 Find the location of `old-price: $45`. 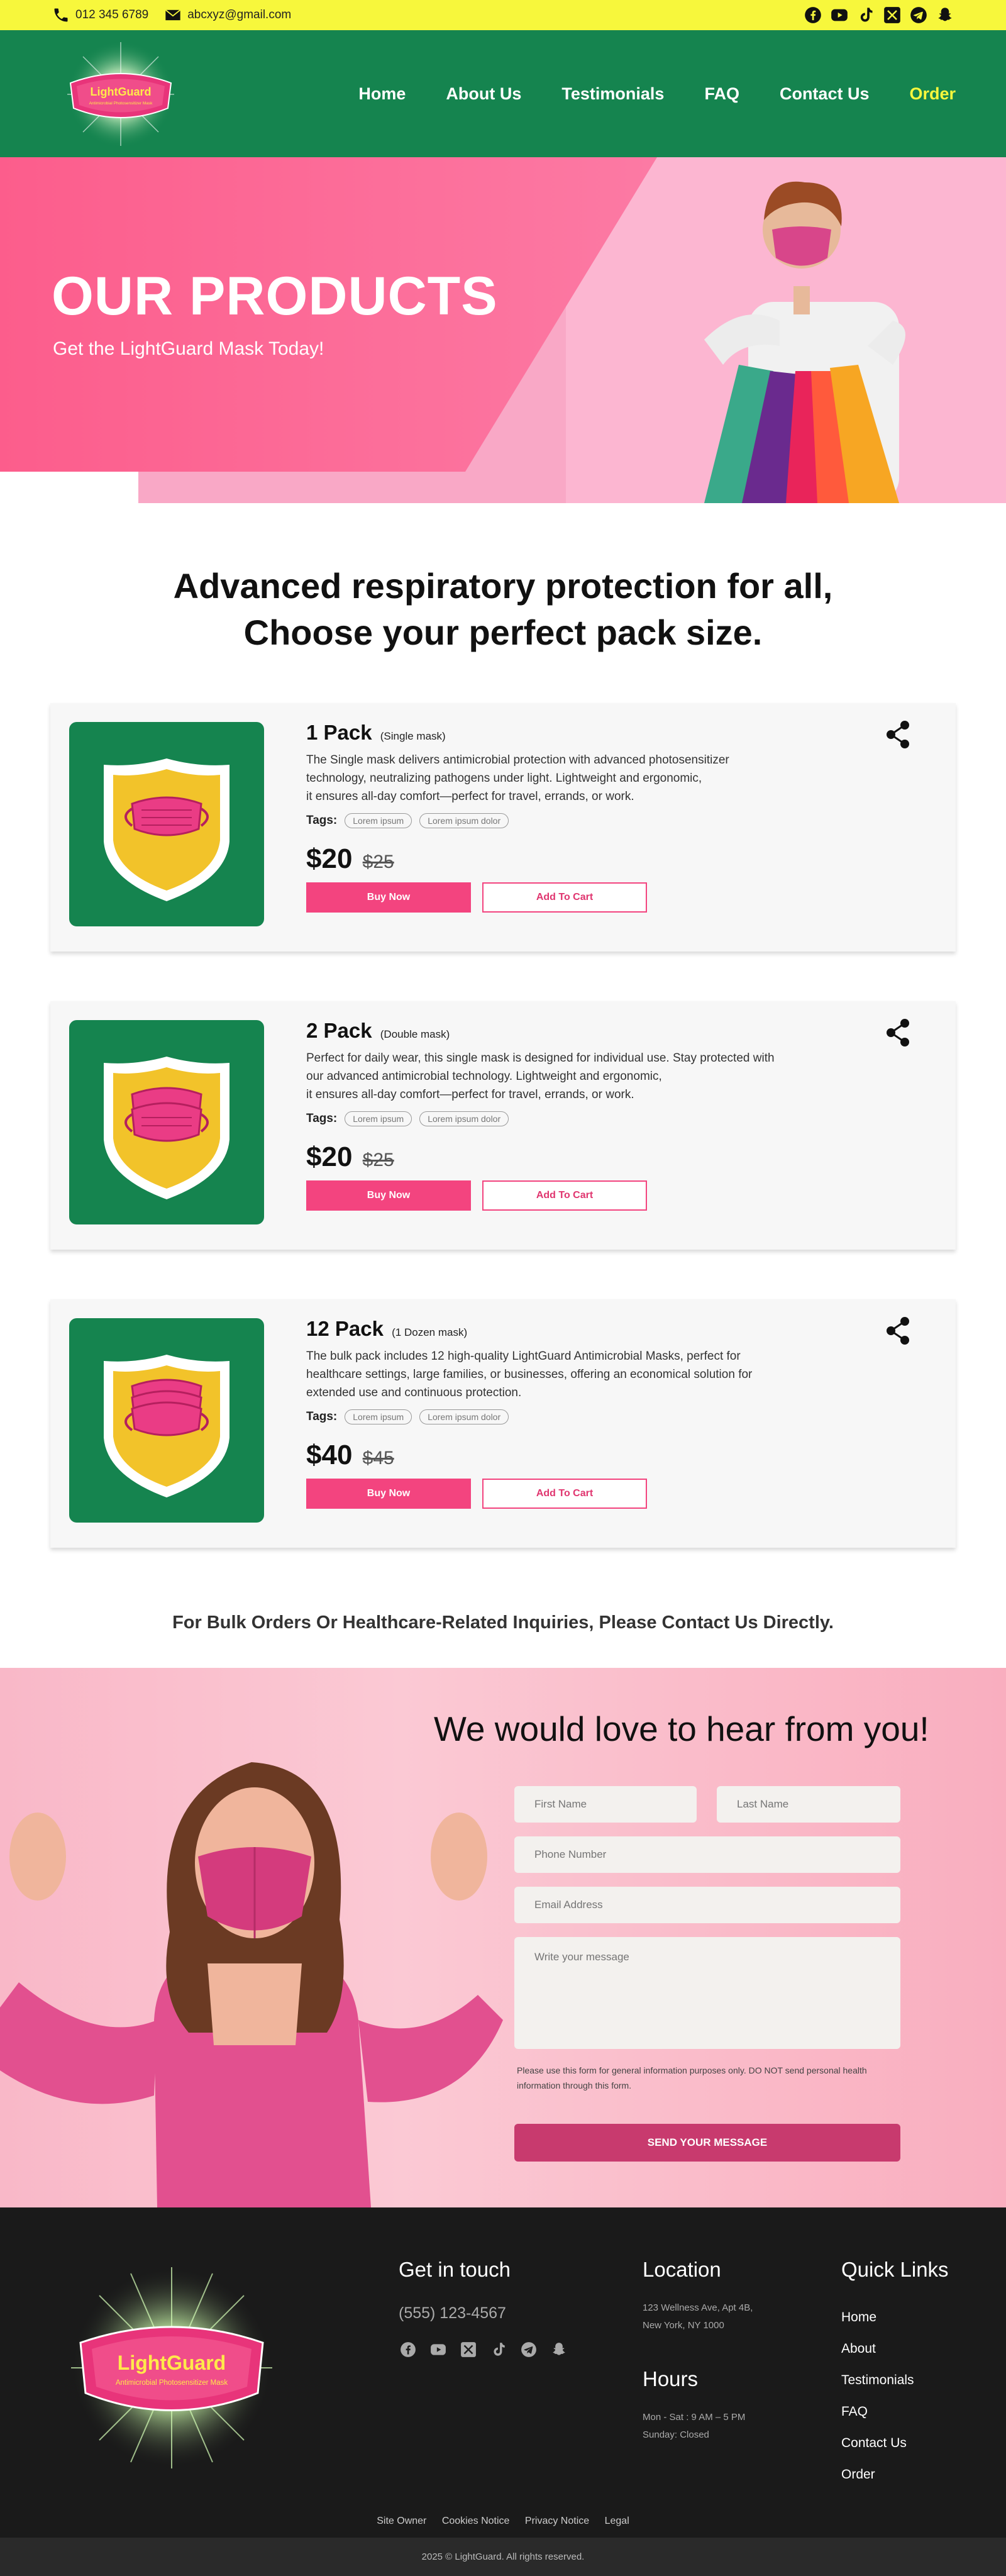

old-price: $45 is located at coordinates (378, 1458).